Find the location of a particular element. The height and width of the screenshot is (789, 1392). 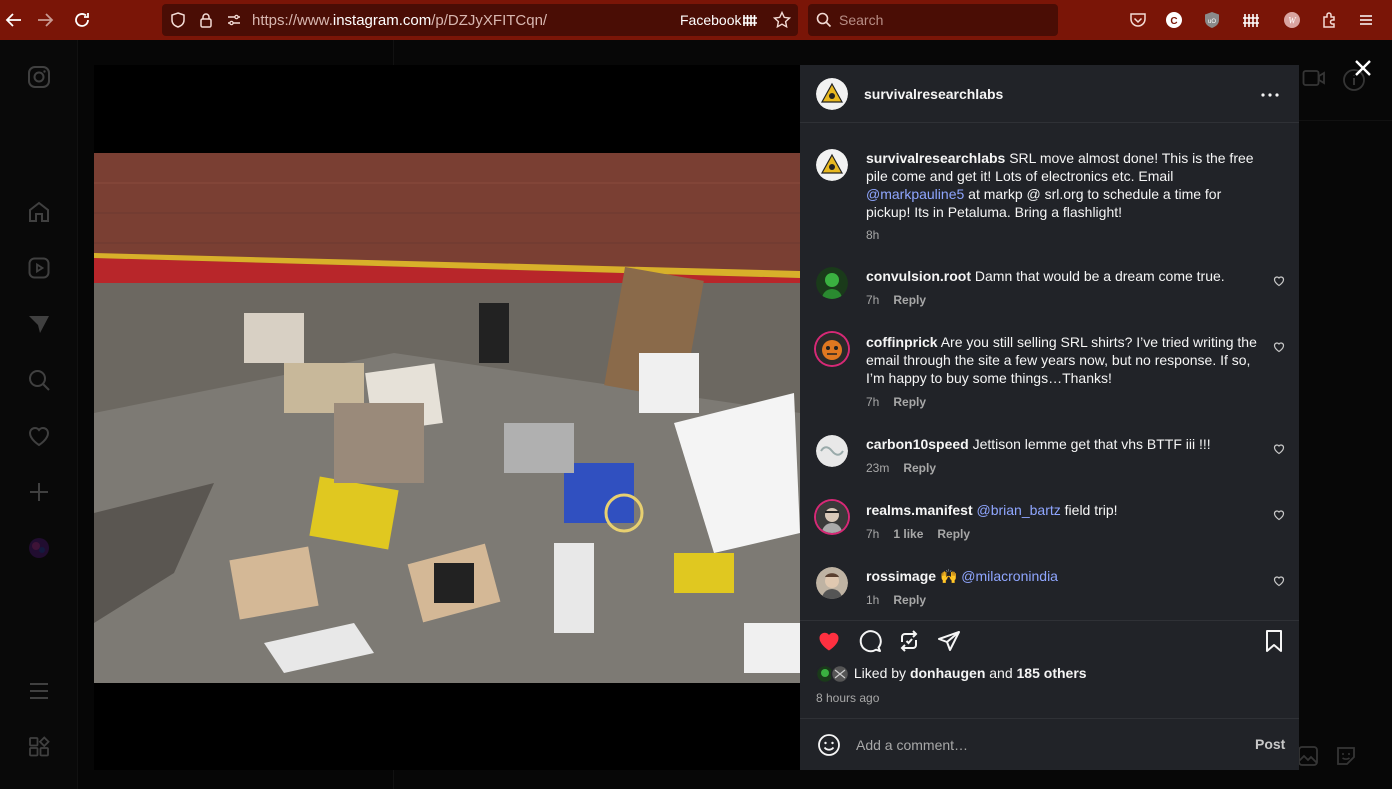

repost-icon is located at coordinates (909, 641).